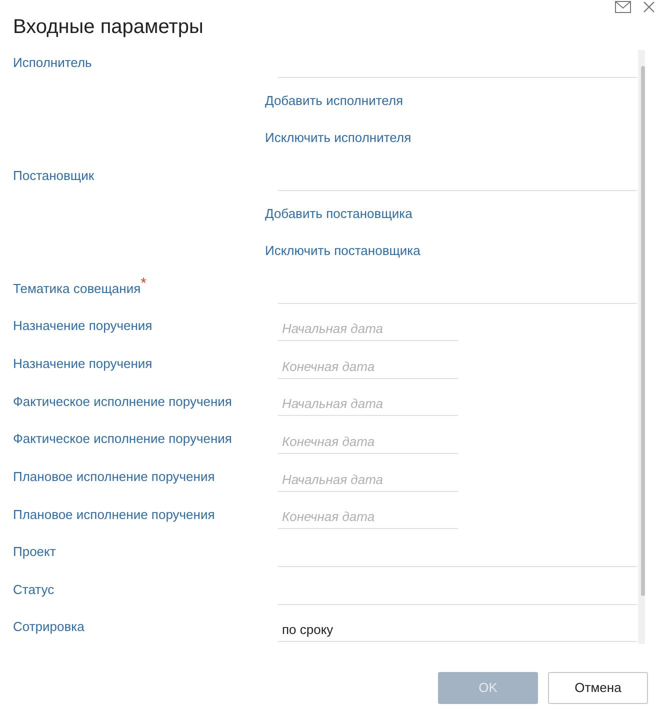  Describe the element at coordinates (643, 331) in the screenshot. I see `scrollbar-thumb` at that location.